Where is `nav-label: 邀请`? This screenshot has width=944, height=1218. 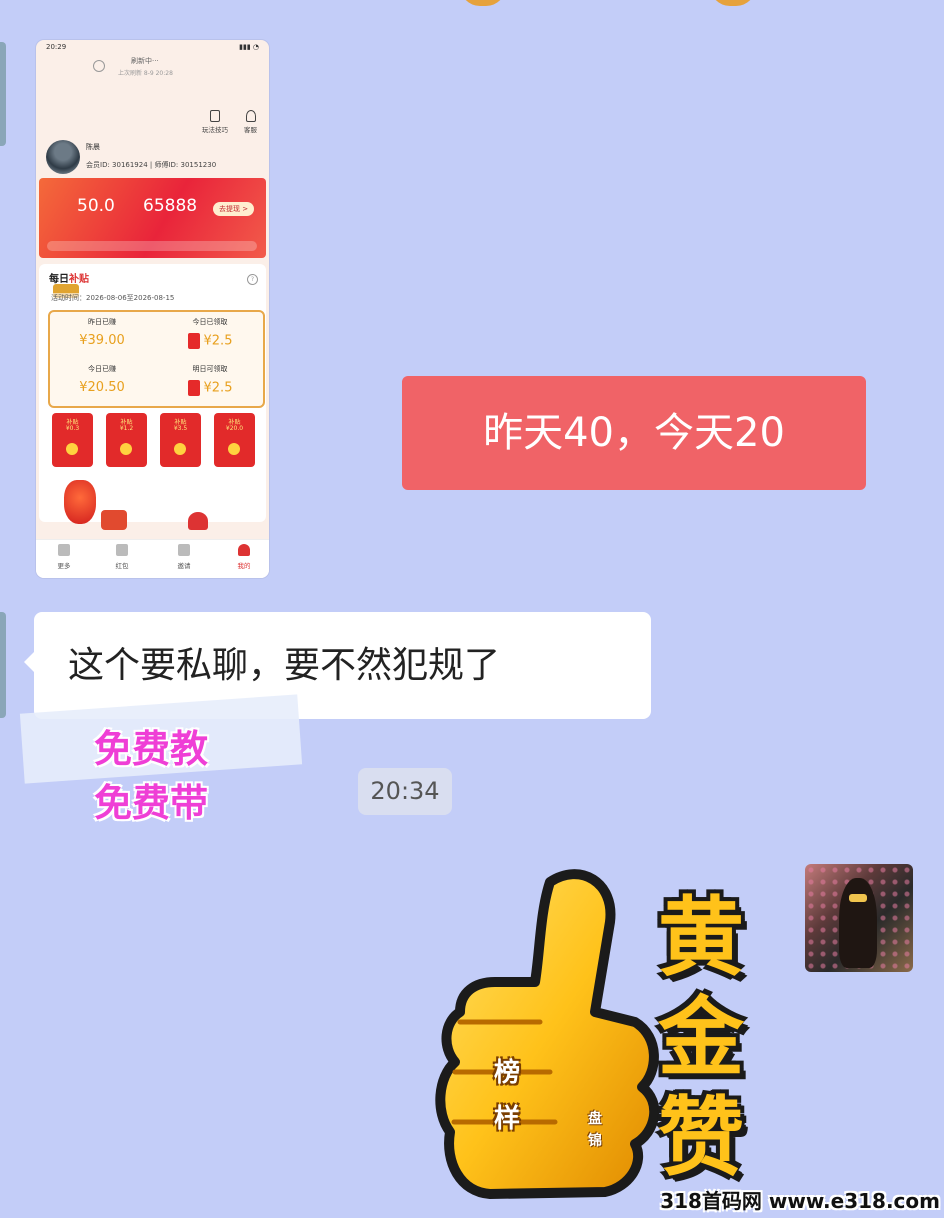
nav-label: 邀请 is located at coordinates (184, 566).